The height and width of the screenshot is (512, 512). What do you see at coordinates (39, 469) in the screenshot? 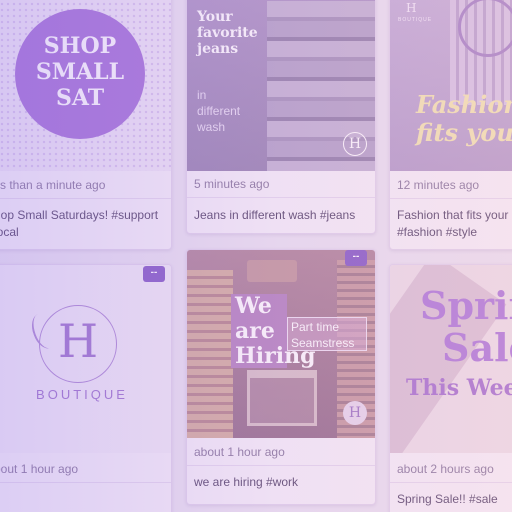
I see `post-time: bout 1 hour ago` at bounding box center [39, 469].